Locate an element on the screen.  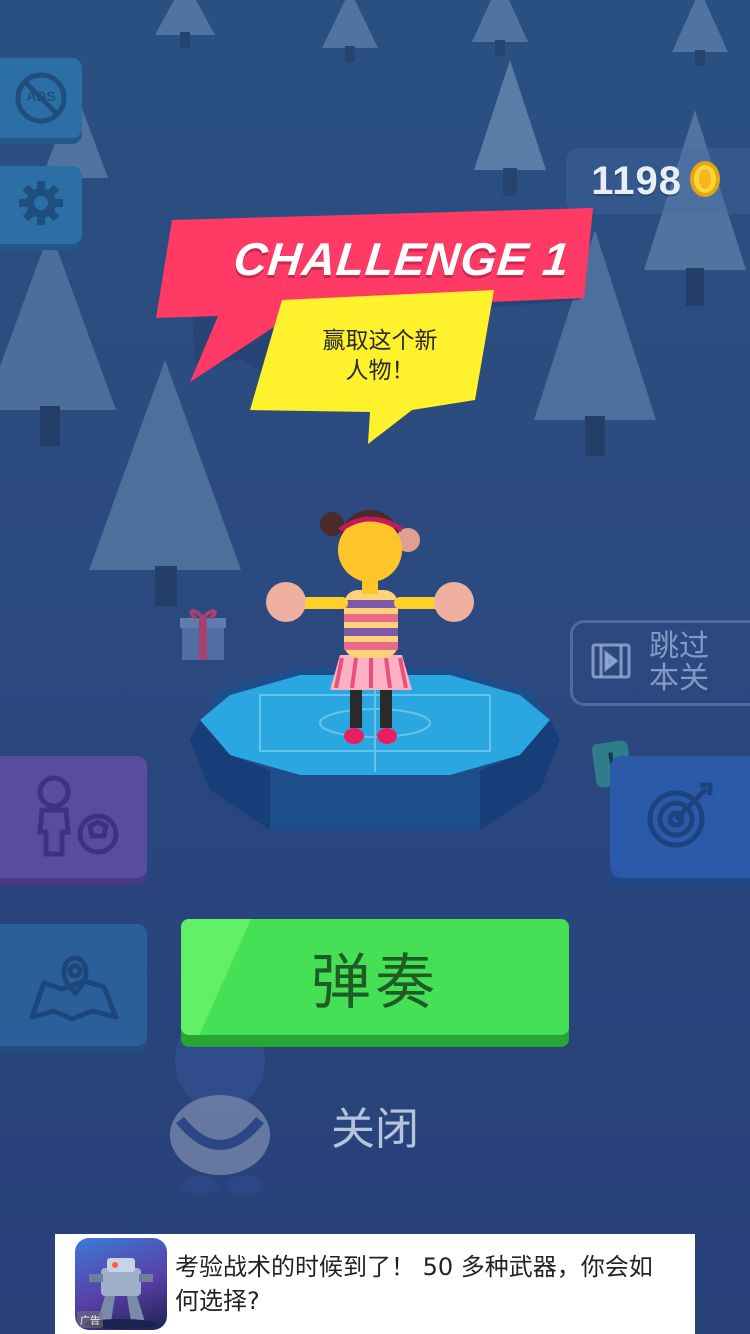
map-pin-icon is located at coordinates (74, 985).